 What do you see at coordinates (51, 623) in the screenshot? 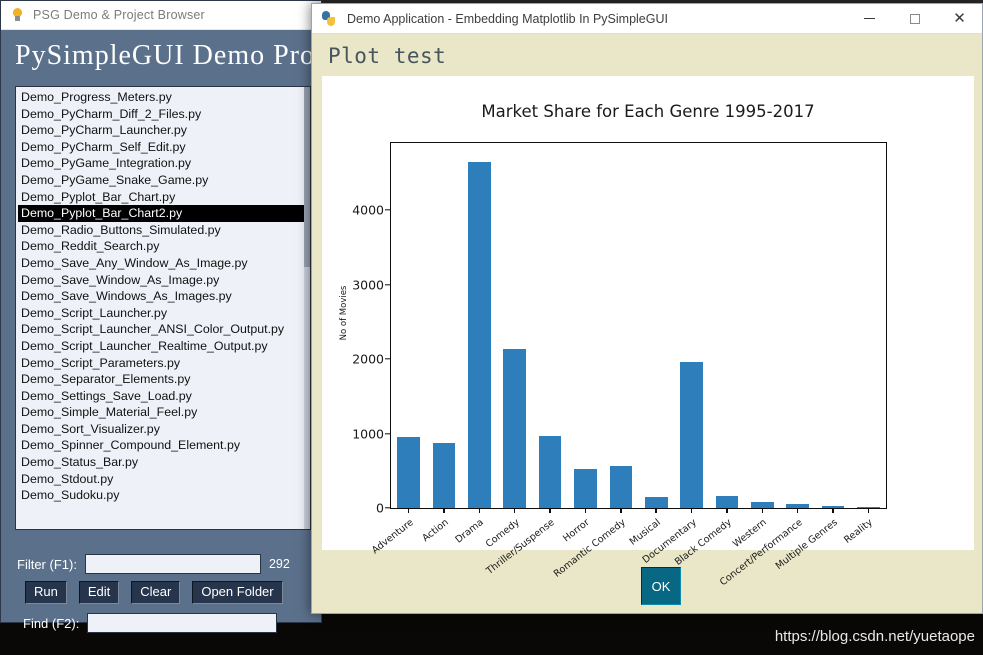
I see `find-label: Find (F2):` at bounding box center [51, 623].